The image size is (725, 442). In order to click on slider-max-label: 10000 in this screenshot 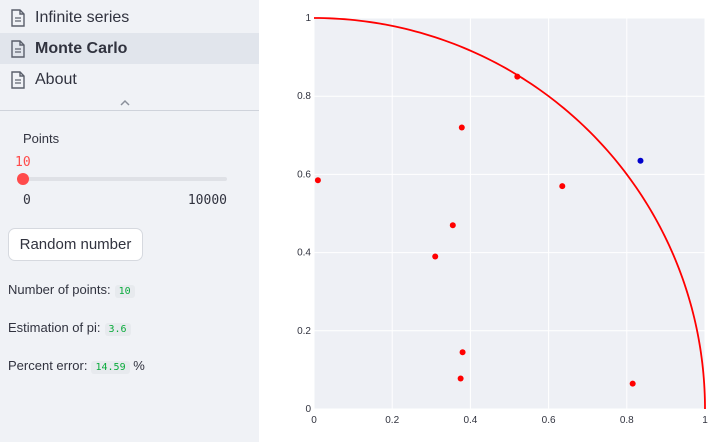, I will do `click(207, 200)`.